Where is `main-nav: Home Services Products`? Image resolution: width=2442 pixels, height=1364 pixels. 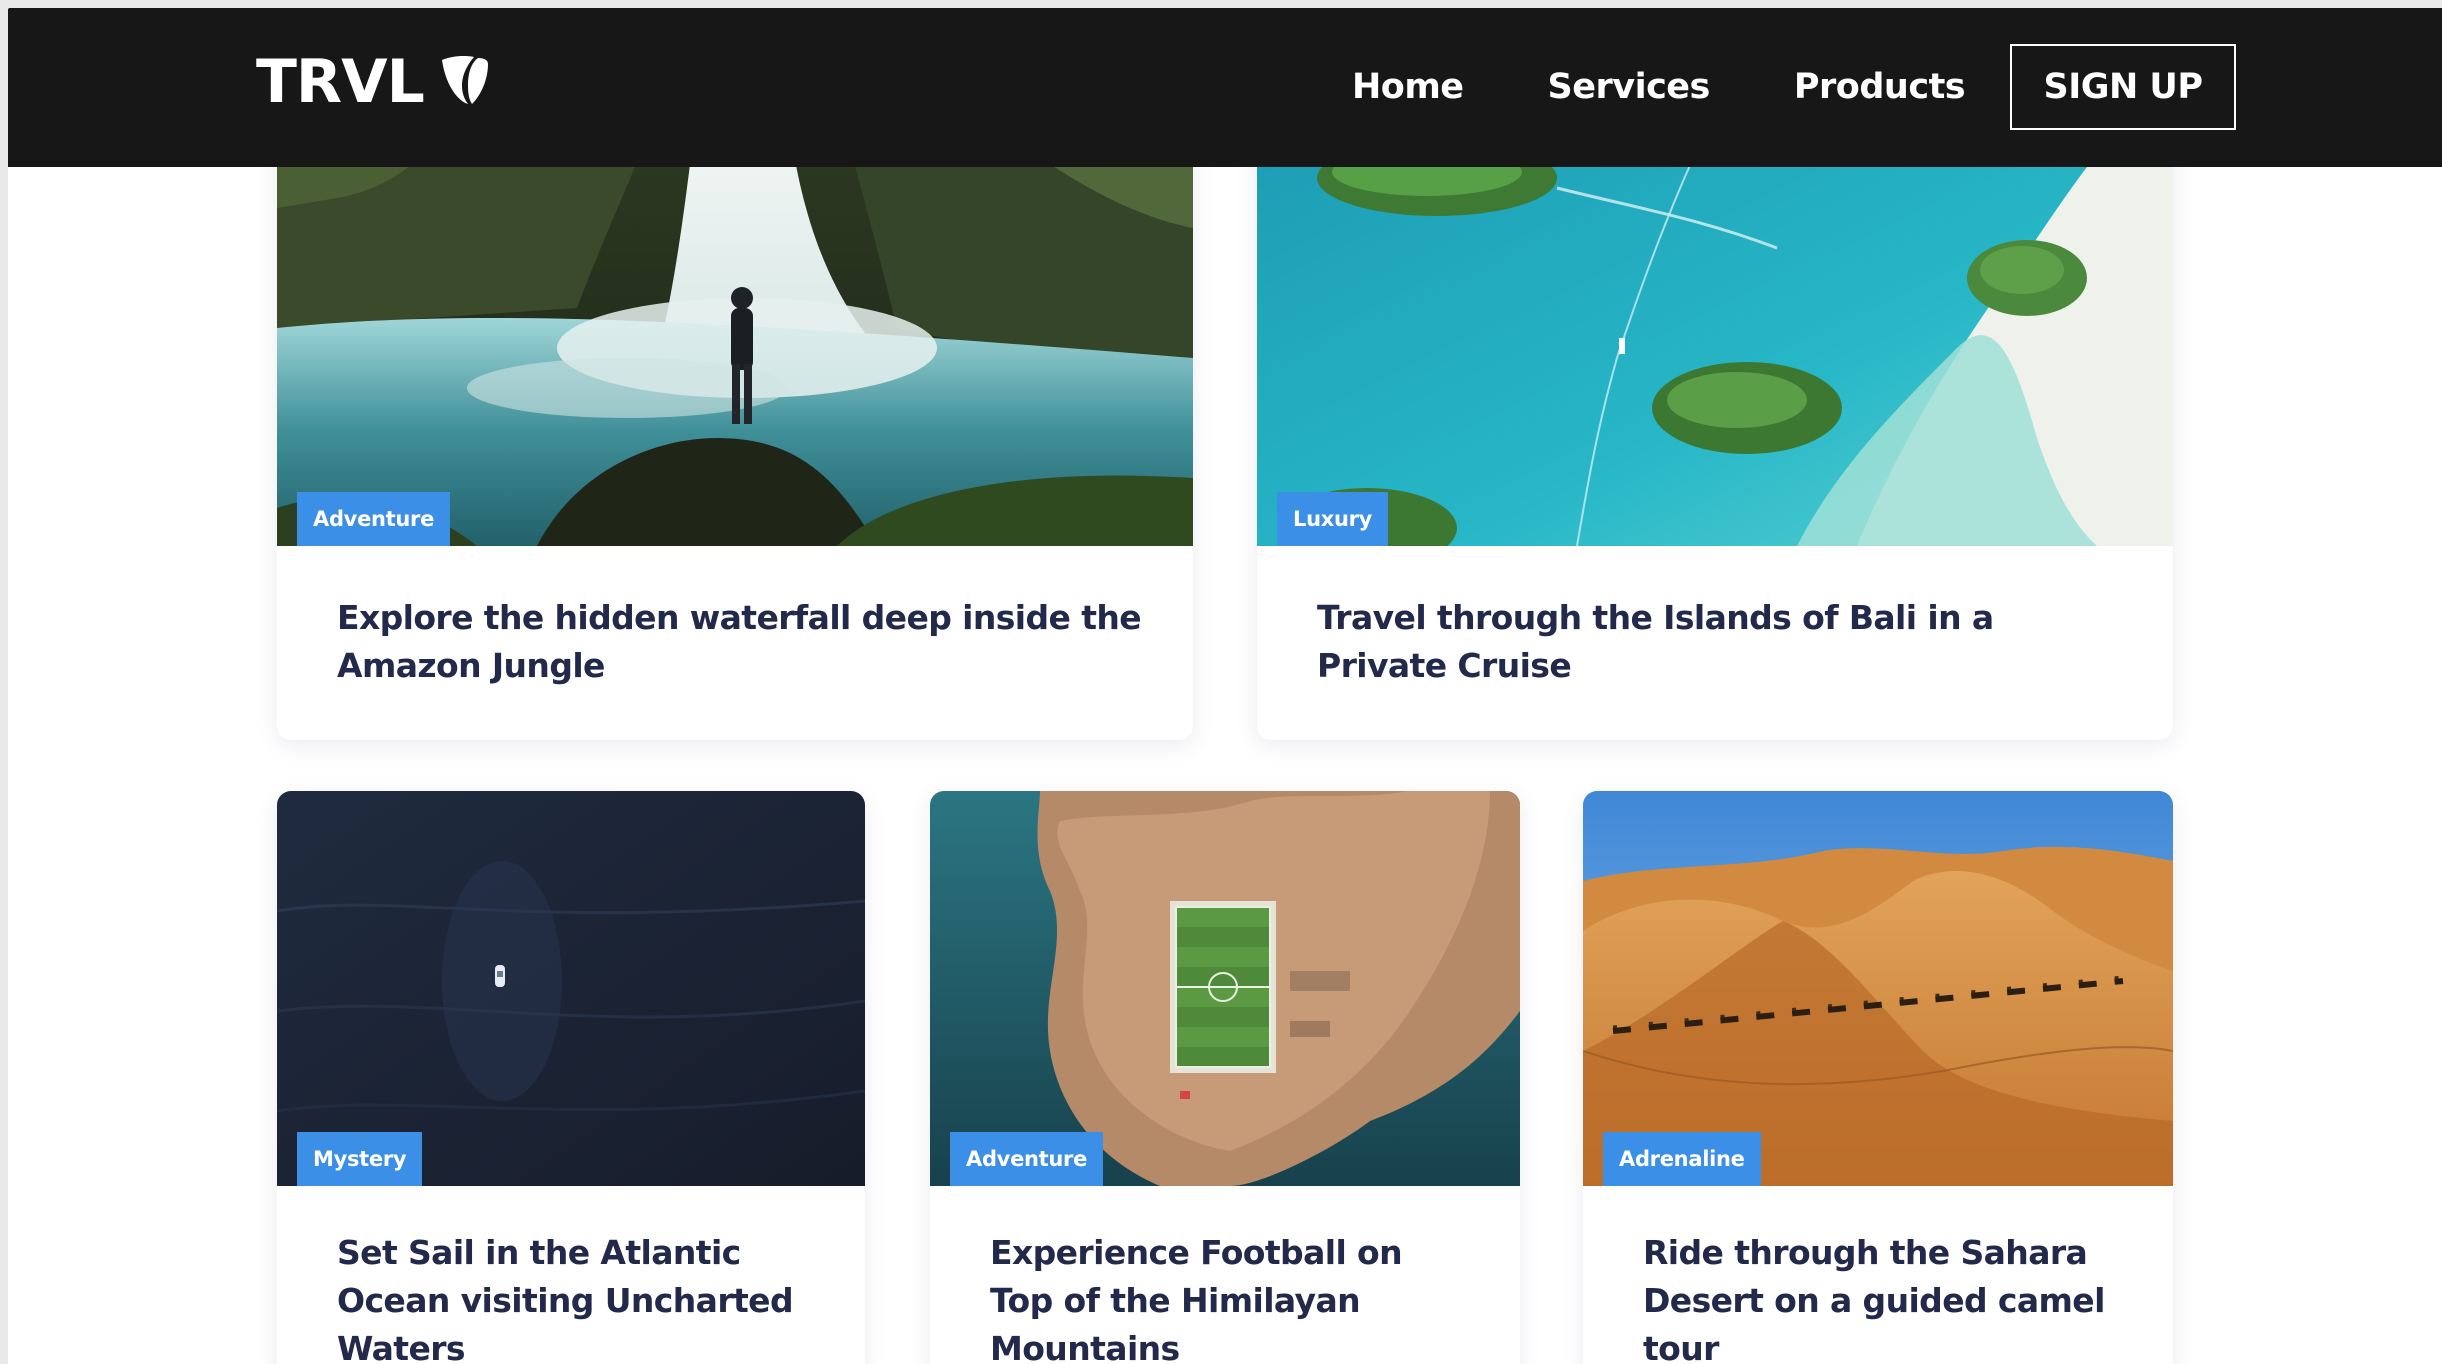 main-nav: Home Services Products is located at coordinates (1659, 87).